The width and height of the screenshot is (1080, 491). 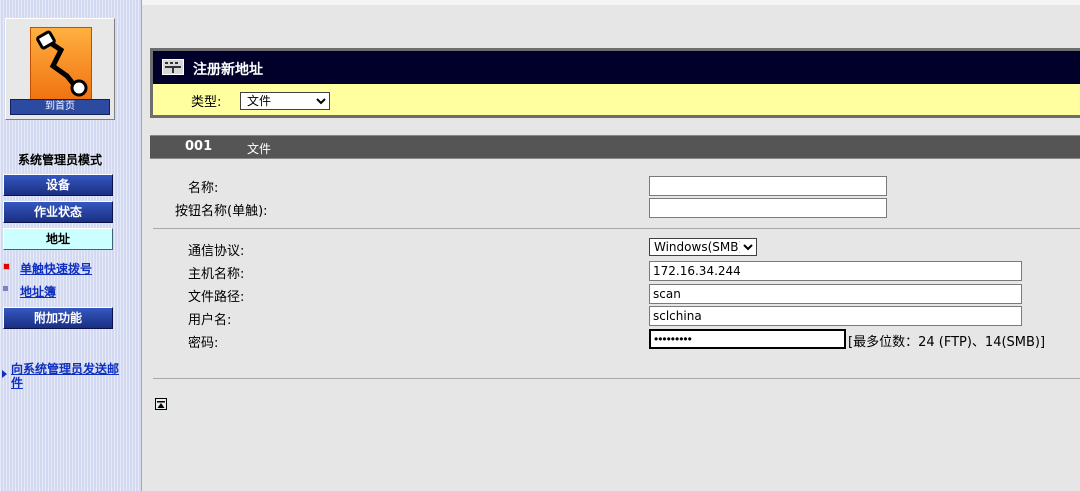 I want to click on button-name-label: 按钮名称(单触):, so click(x=221, y=211).